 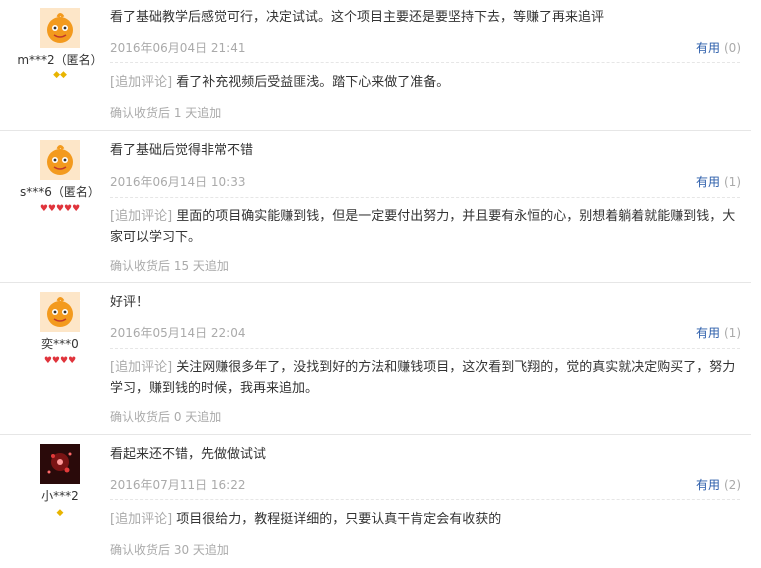 What do you see at coordinates (732, 485) in the screenshot?
I see `useful-count: (2)` at bounding box center [732, 485].